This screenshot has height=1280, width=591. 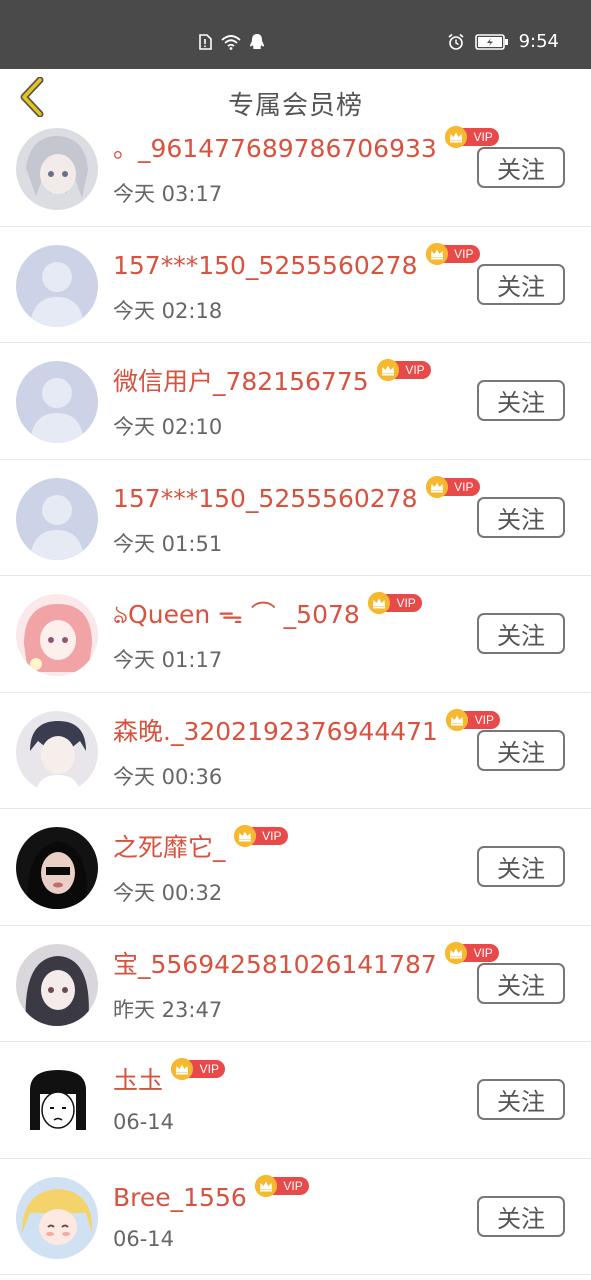 What do you see at coordinates (168, 427) in the screenshot?
I see `member-time: 今天 02:10` at bounding box center [168, 427].